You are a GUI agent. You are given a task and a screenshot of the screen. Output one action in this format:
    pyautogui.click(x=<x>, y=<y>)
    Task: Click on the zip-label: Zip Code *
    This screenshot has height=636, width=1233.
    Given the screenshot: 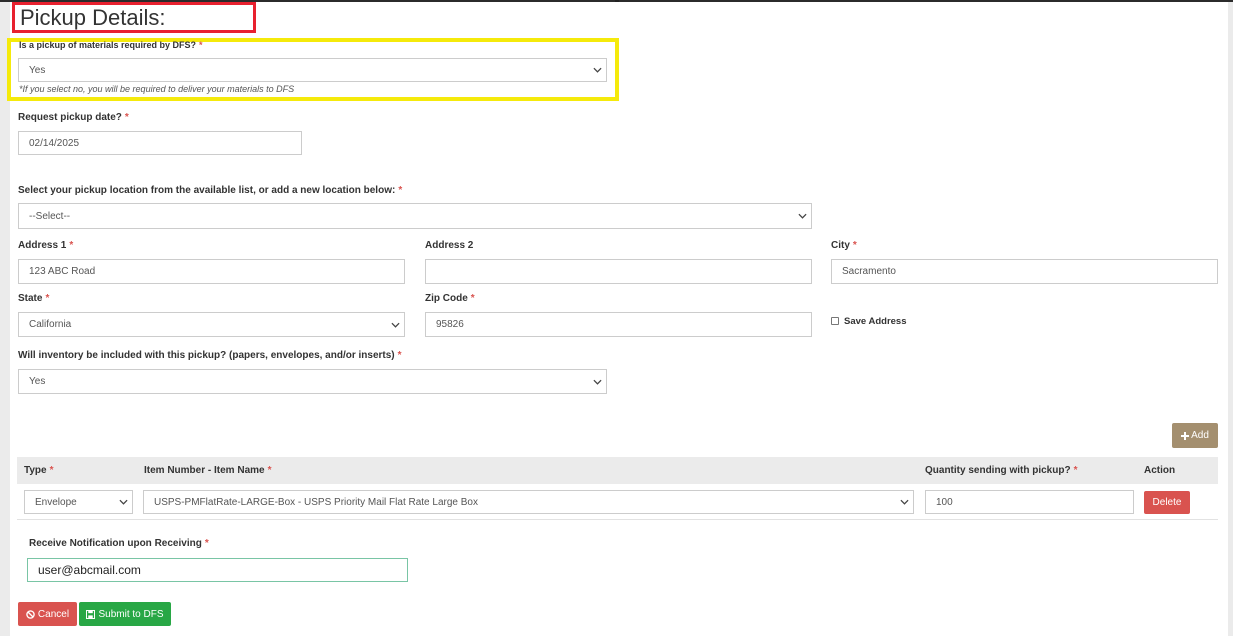 What is the action you would take?
    pyautogui.click(x=450, y=298)
    